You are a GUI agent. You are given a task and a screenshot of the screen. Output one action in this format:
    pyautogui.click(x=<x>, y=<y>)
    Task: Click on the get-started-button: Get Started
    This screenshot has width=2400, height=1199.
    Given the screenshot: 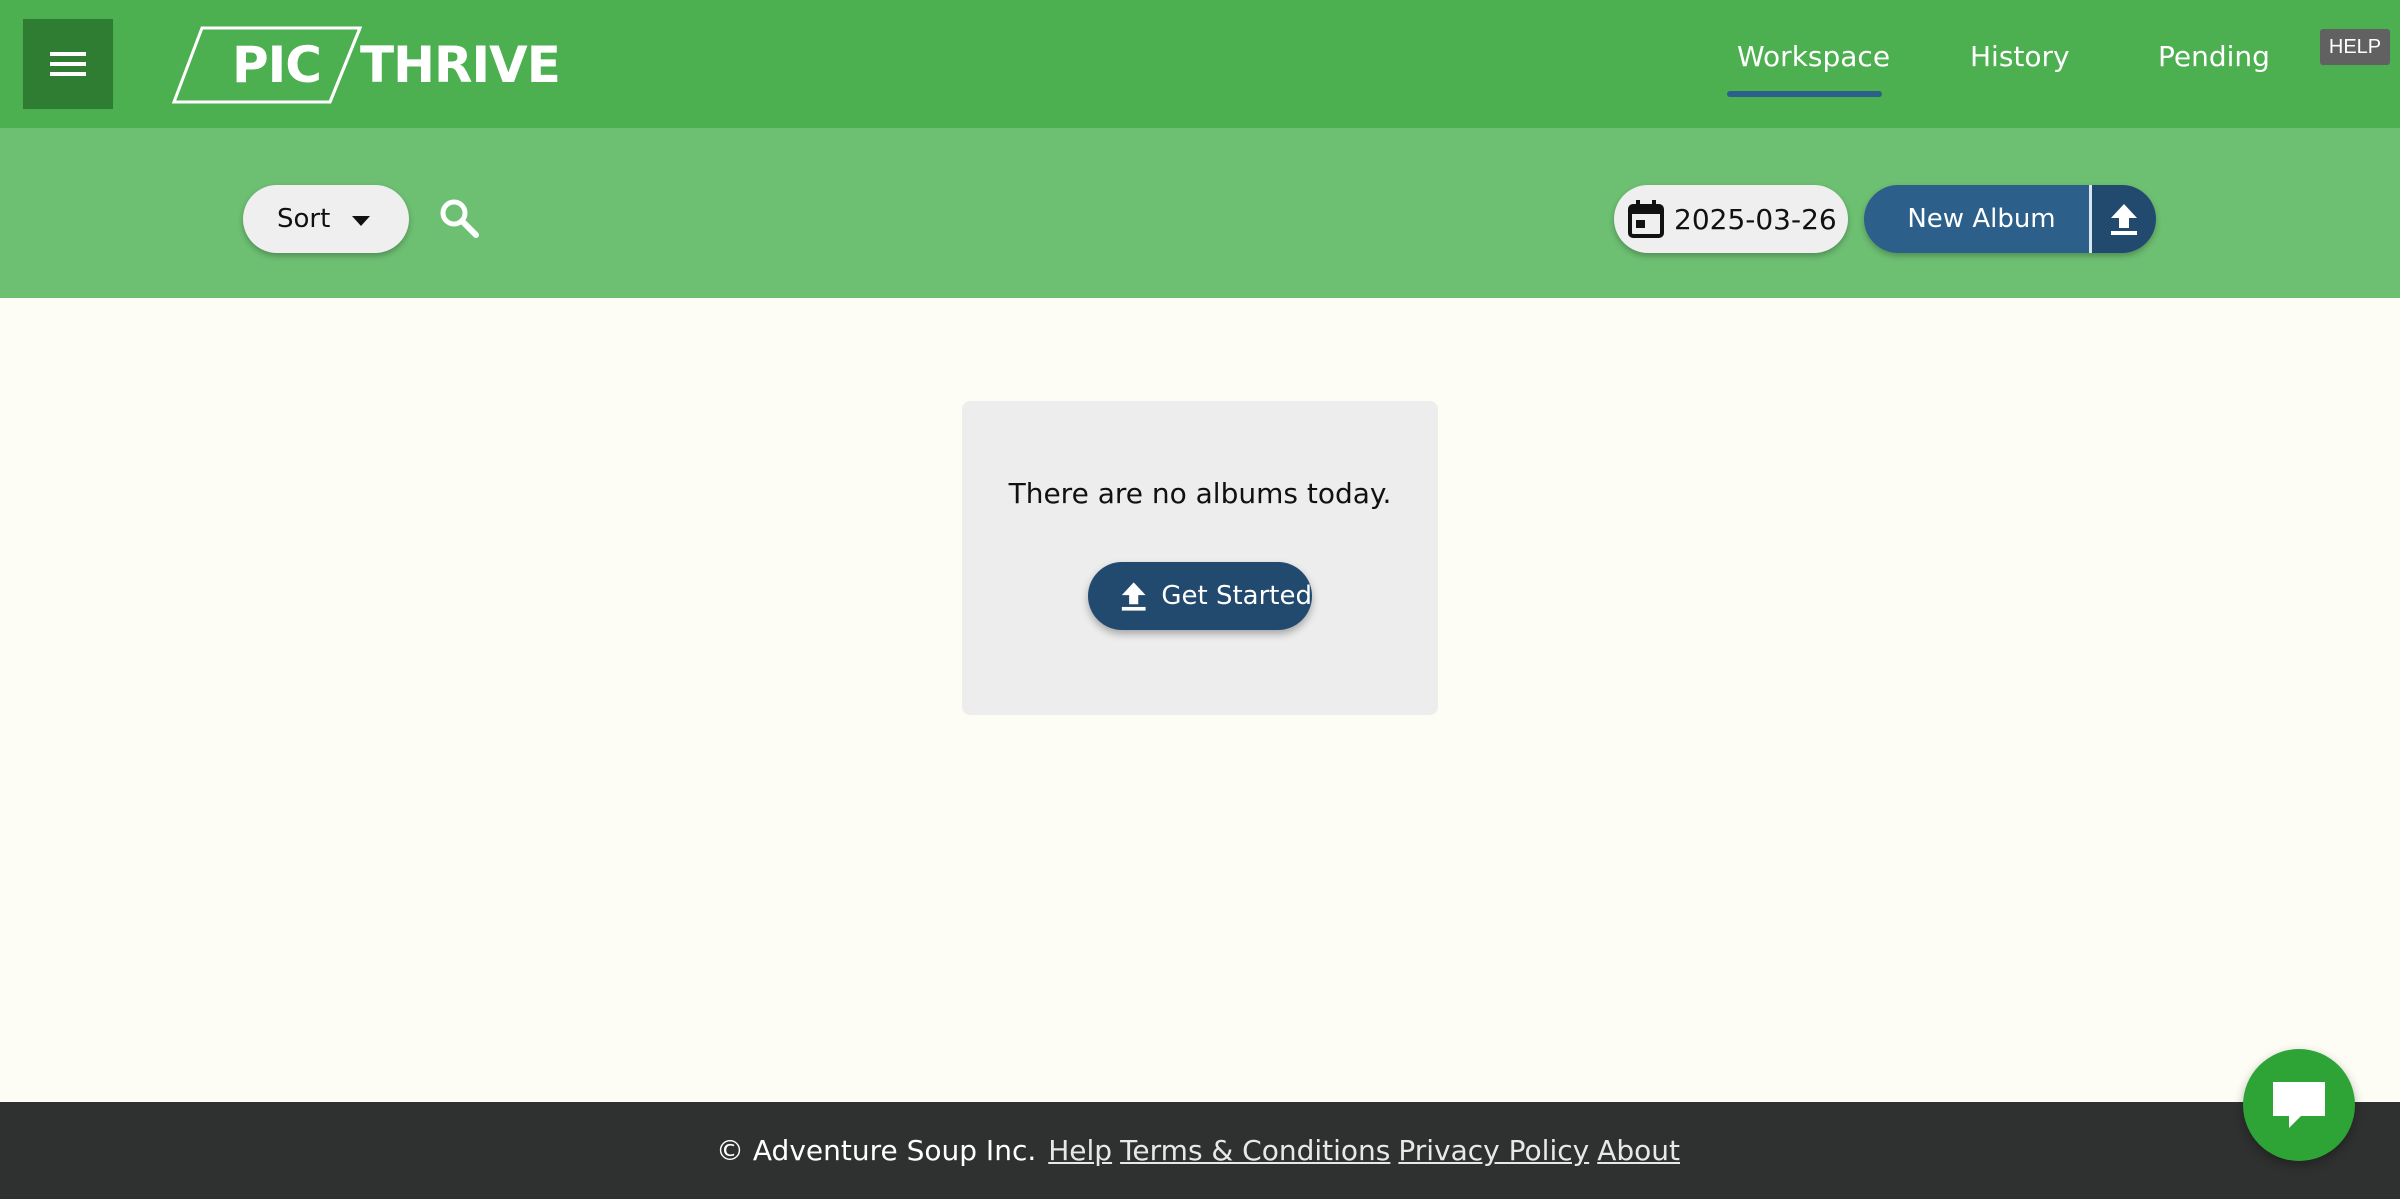 What is the action you would take?
    pyautogui.click(x=1200, y=596)
    